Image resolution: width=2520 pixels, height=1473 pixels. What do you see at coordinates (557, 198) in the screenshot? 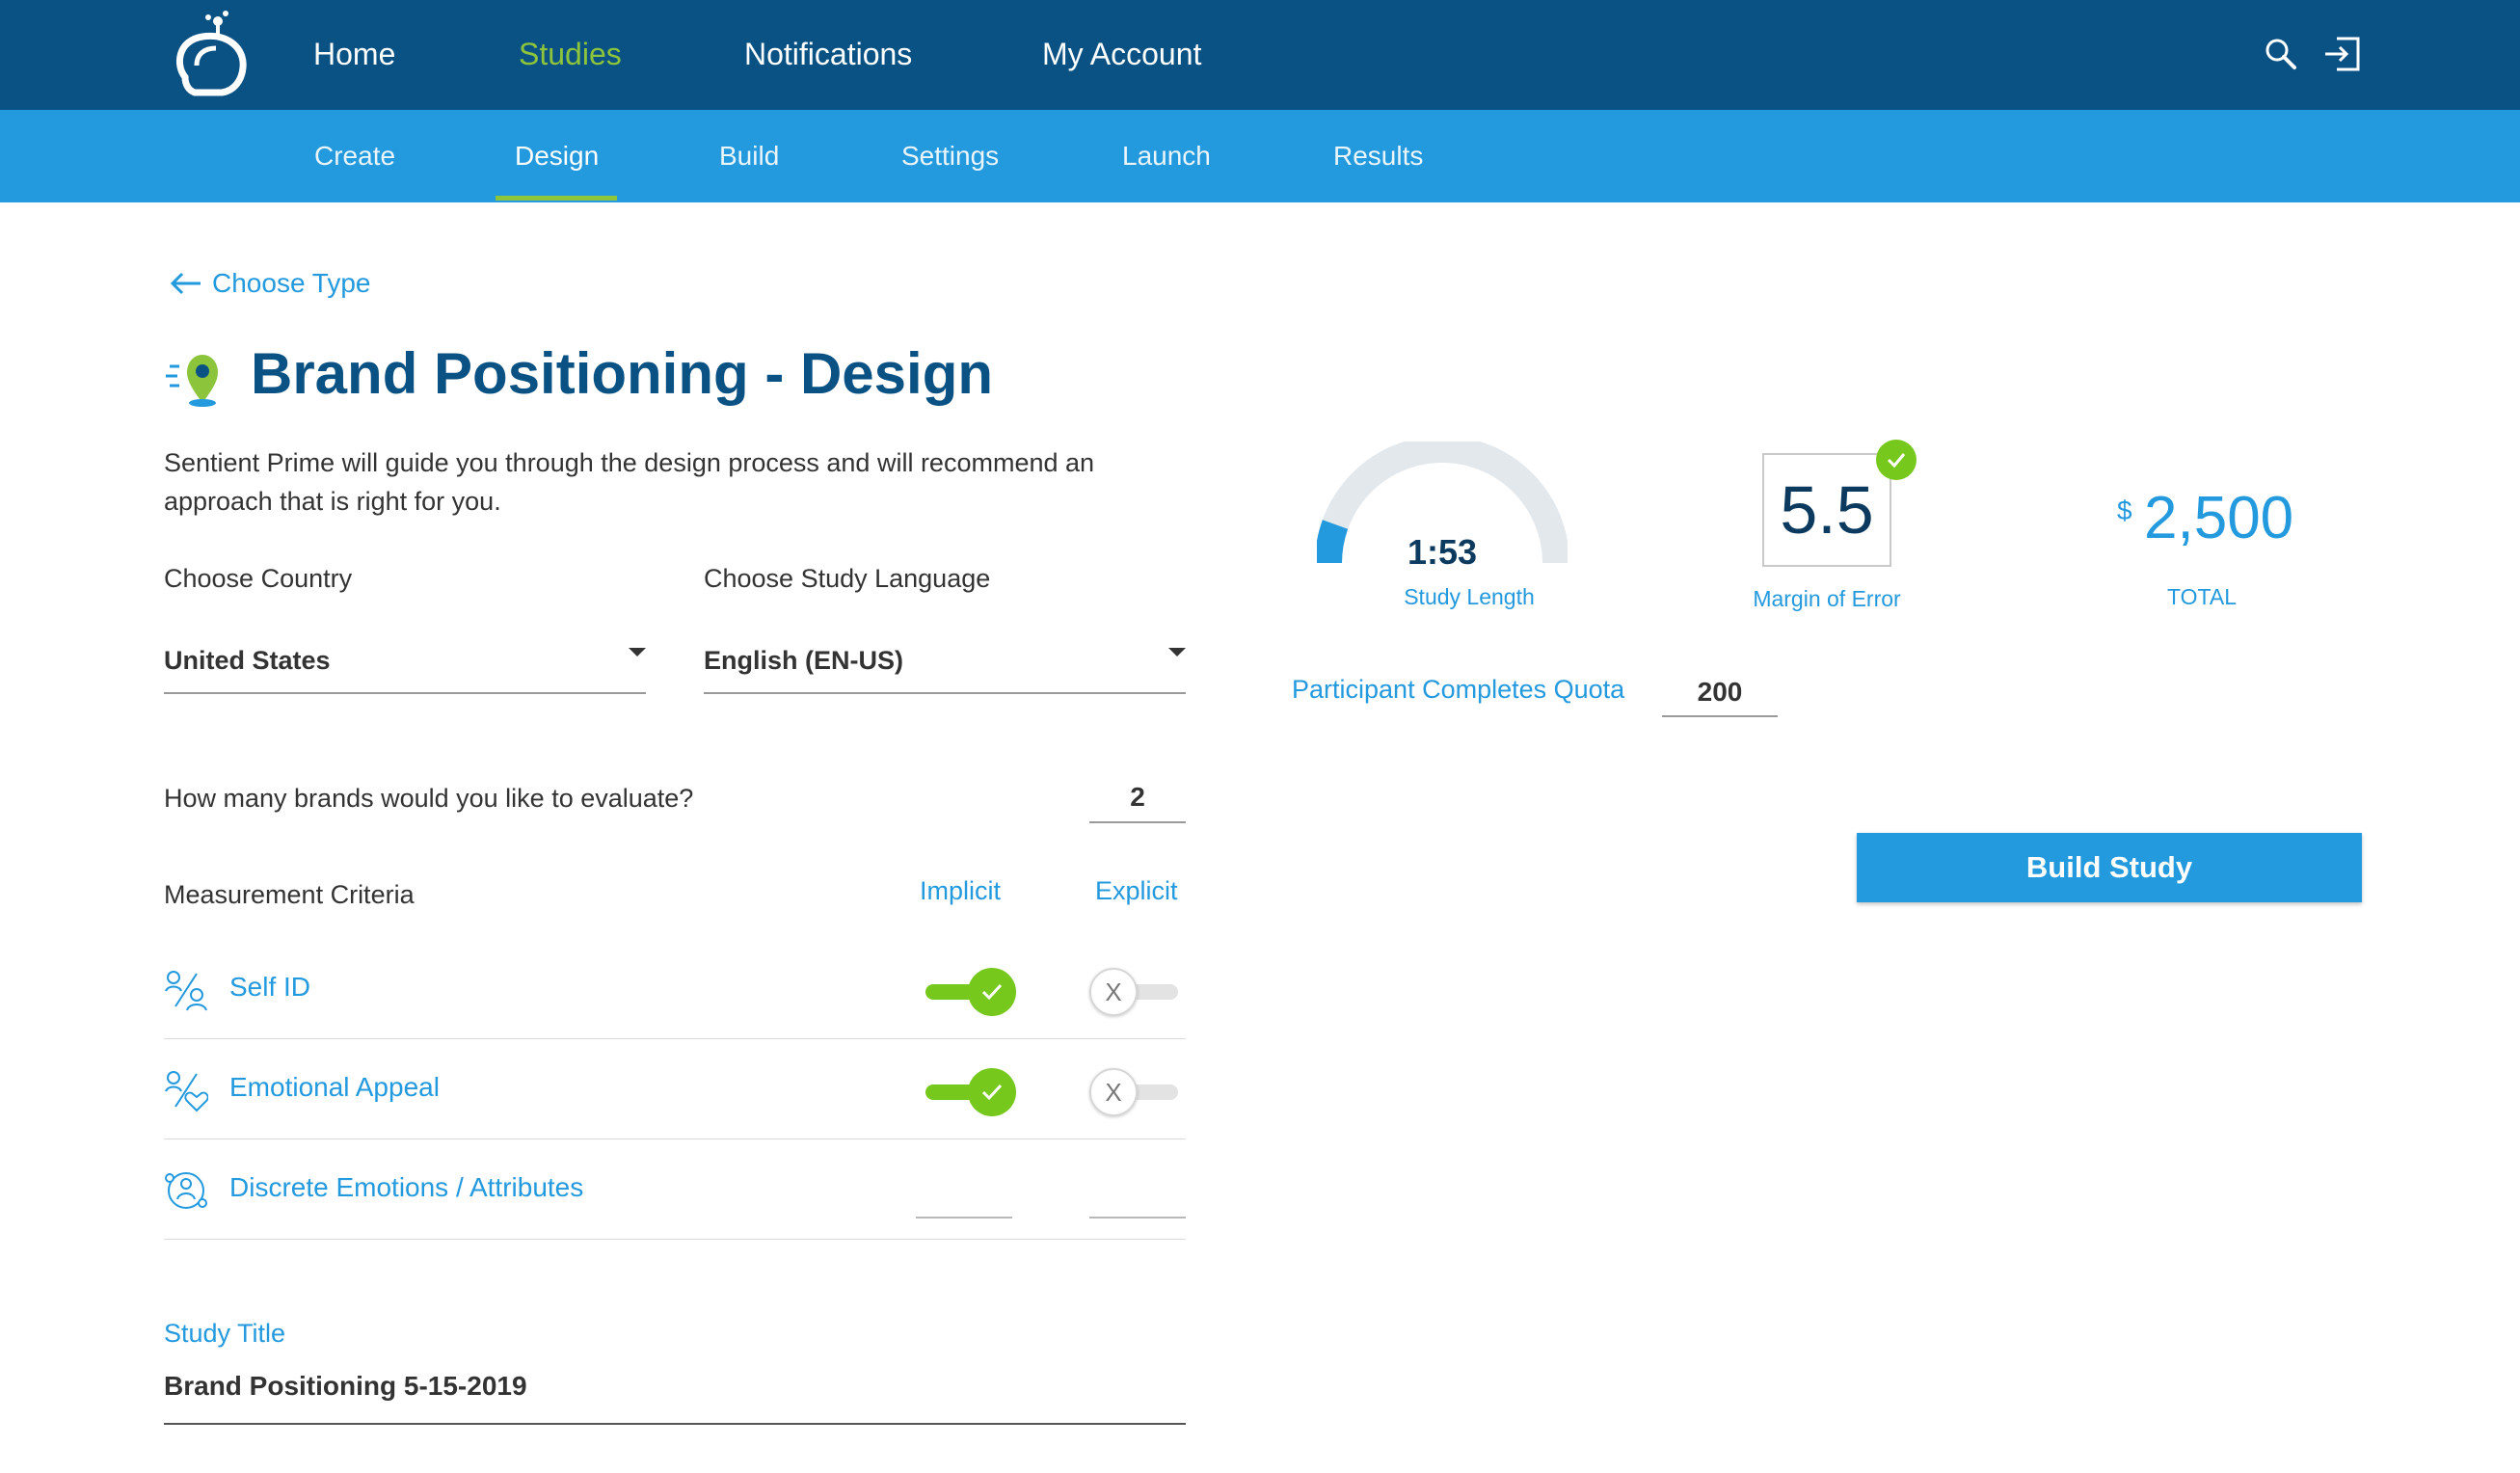
I see `active-tab-indicator` at bounding box center [557, 198].